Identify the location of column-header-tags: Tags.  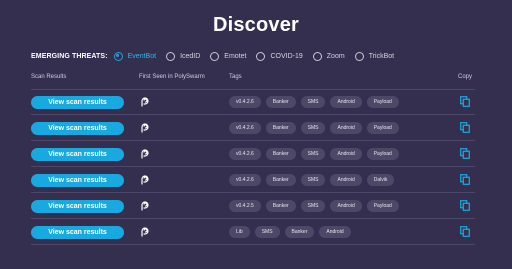
(235, 77).